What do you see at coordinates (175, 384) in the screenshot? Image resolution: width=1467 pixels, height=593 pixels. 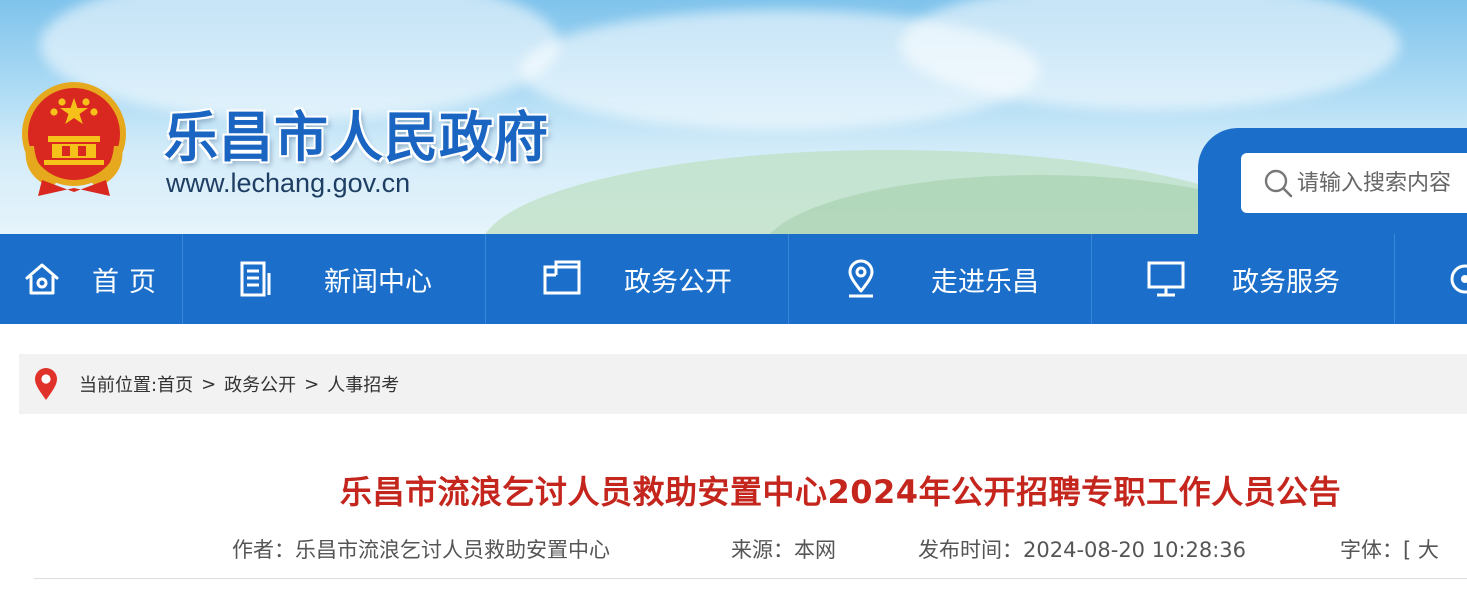 I see `breadcrumb-link-home: 首页` at bounding box center [175, 384].